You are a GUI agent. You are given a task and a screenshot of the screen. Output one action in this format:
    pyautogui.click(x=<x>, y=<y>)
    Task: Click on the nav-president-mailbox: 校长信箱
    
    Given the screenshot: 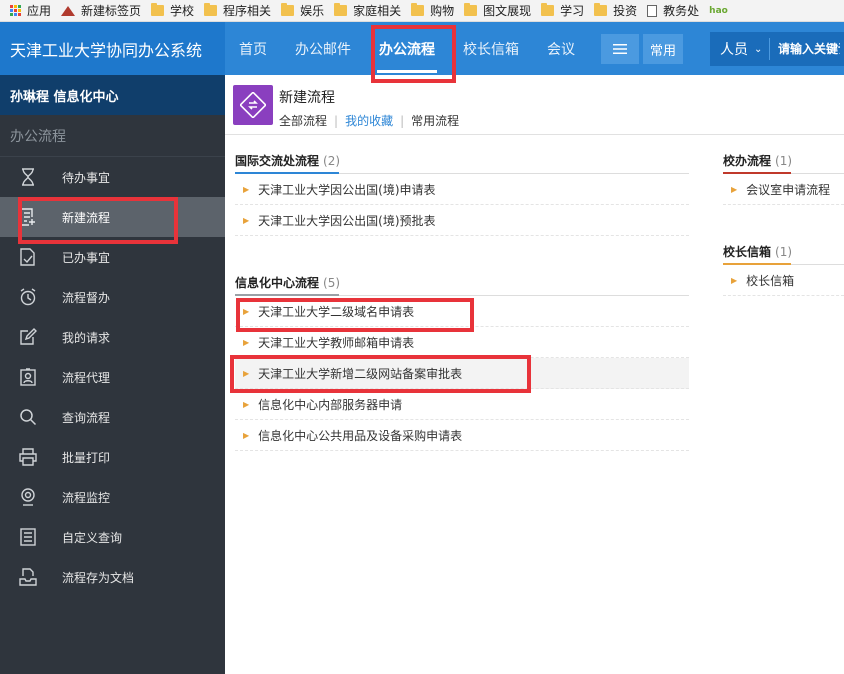 What is the action you would take?
    pyautogui.click(x=491, y=48)
    